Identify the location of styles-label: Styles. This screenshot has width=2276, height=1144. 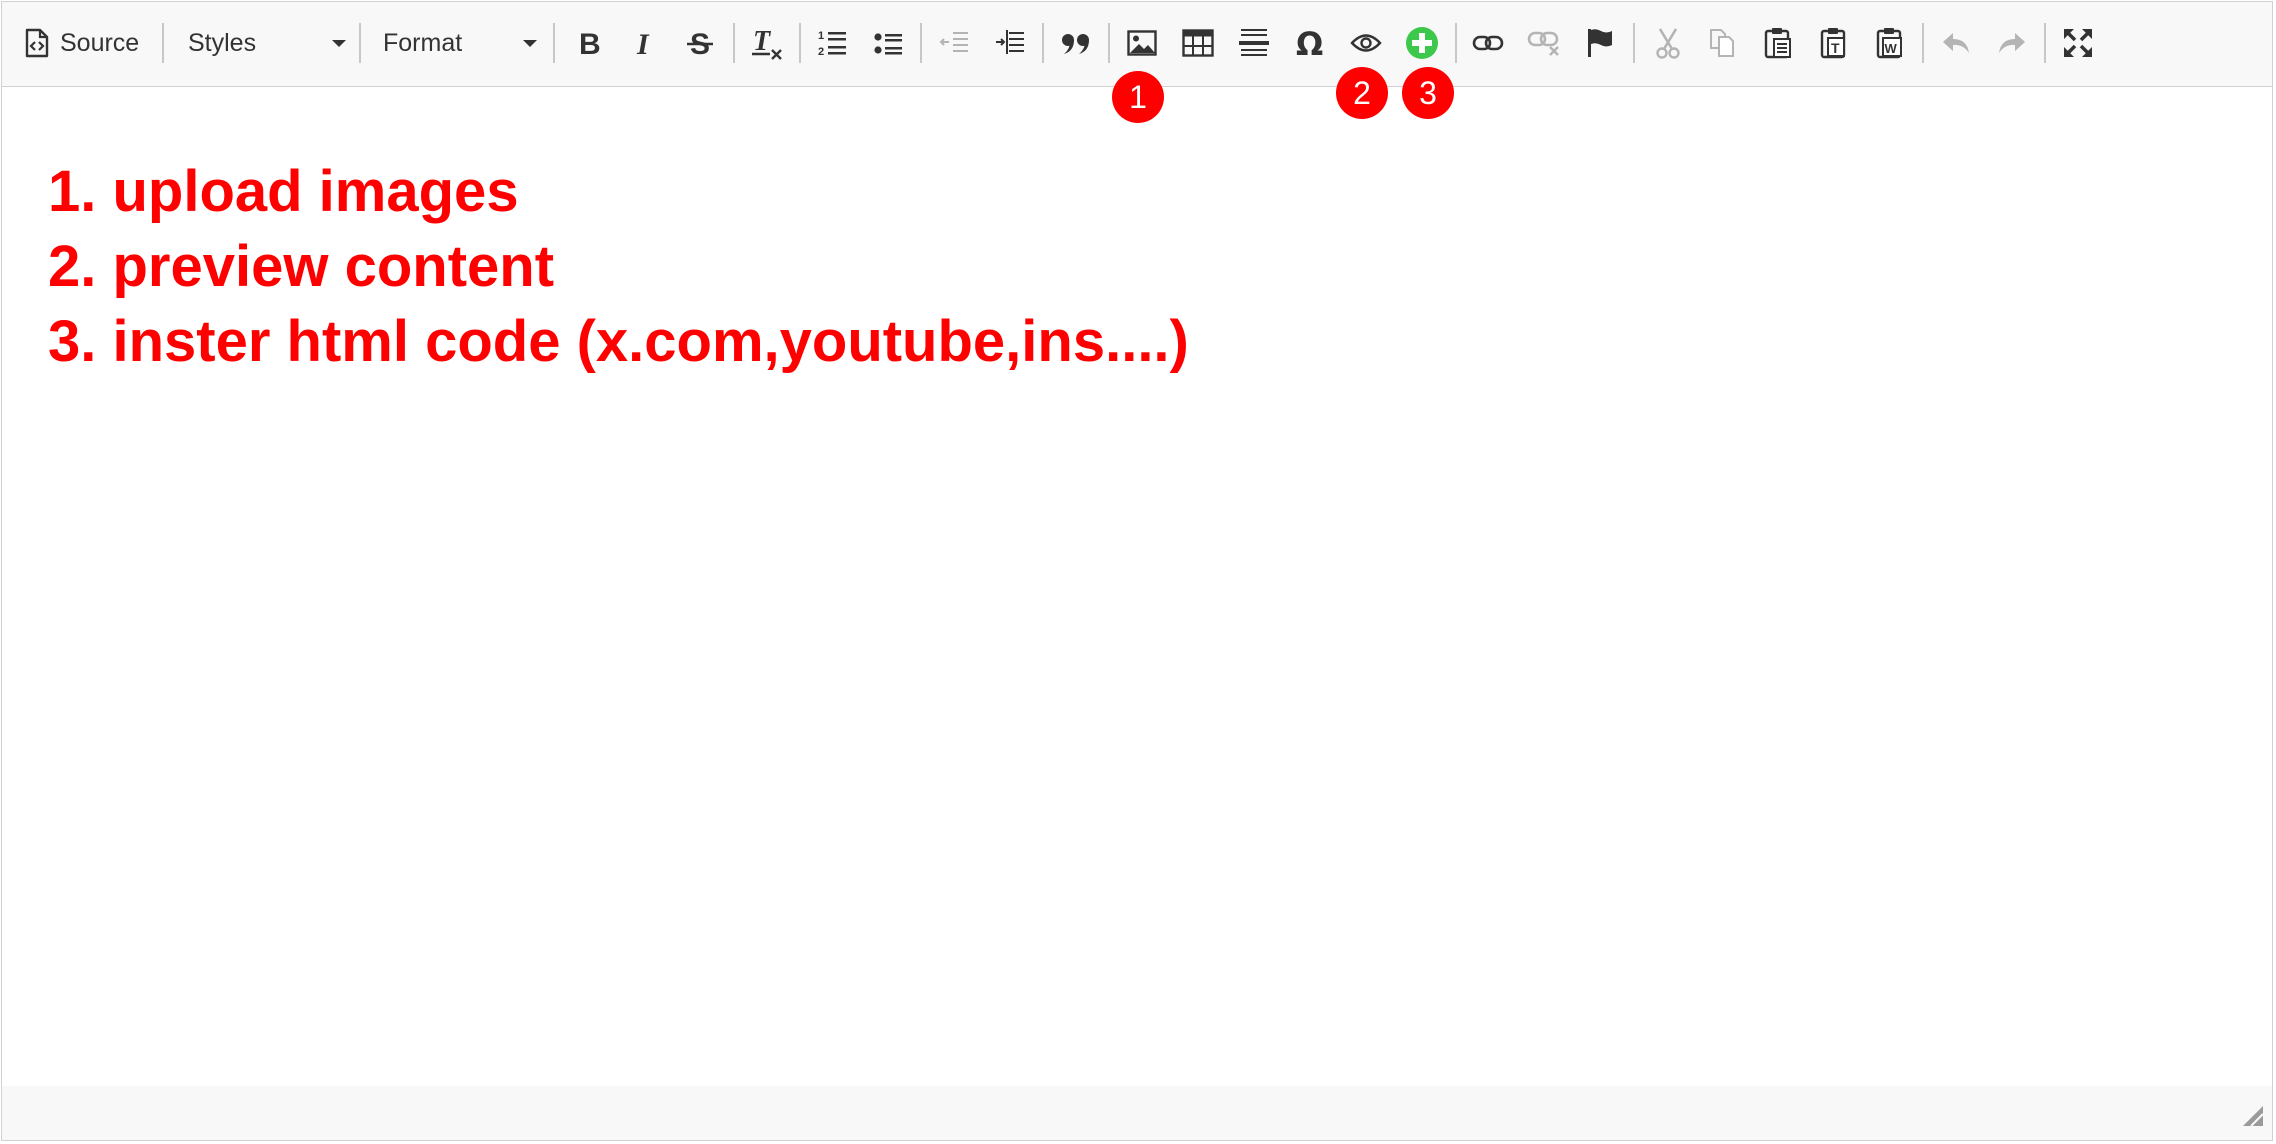
(222, 42).